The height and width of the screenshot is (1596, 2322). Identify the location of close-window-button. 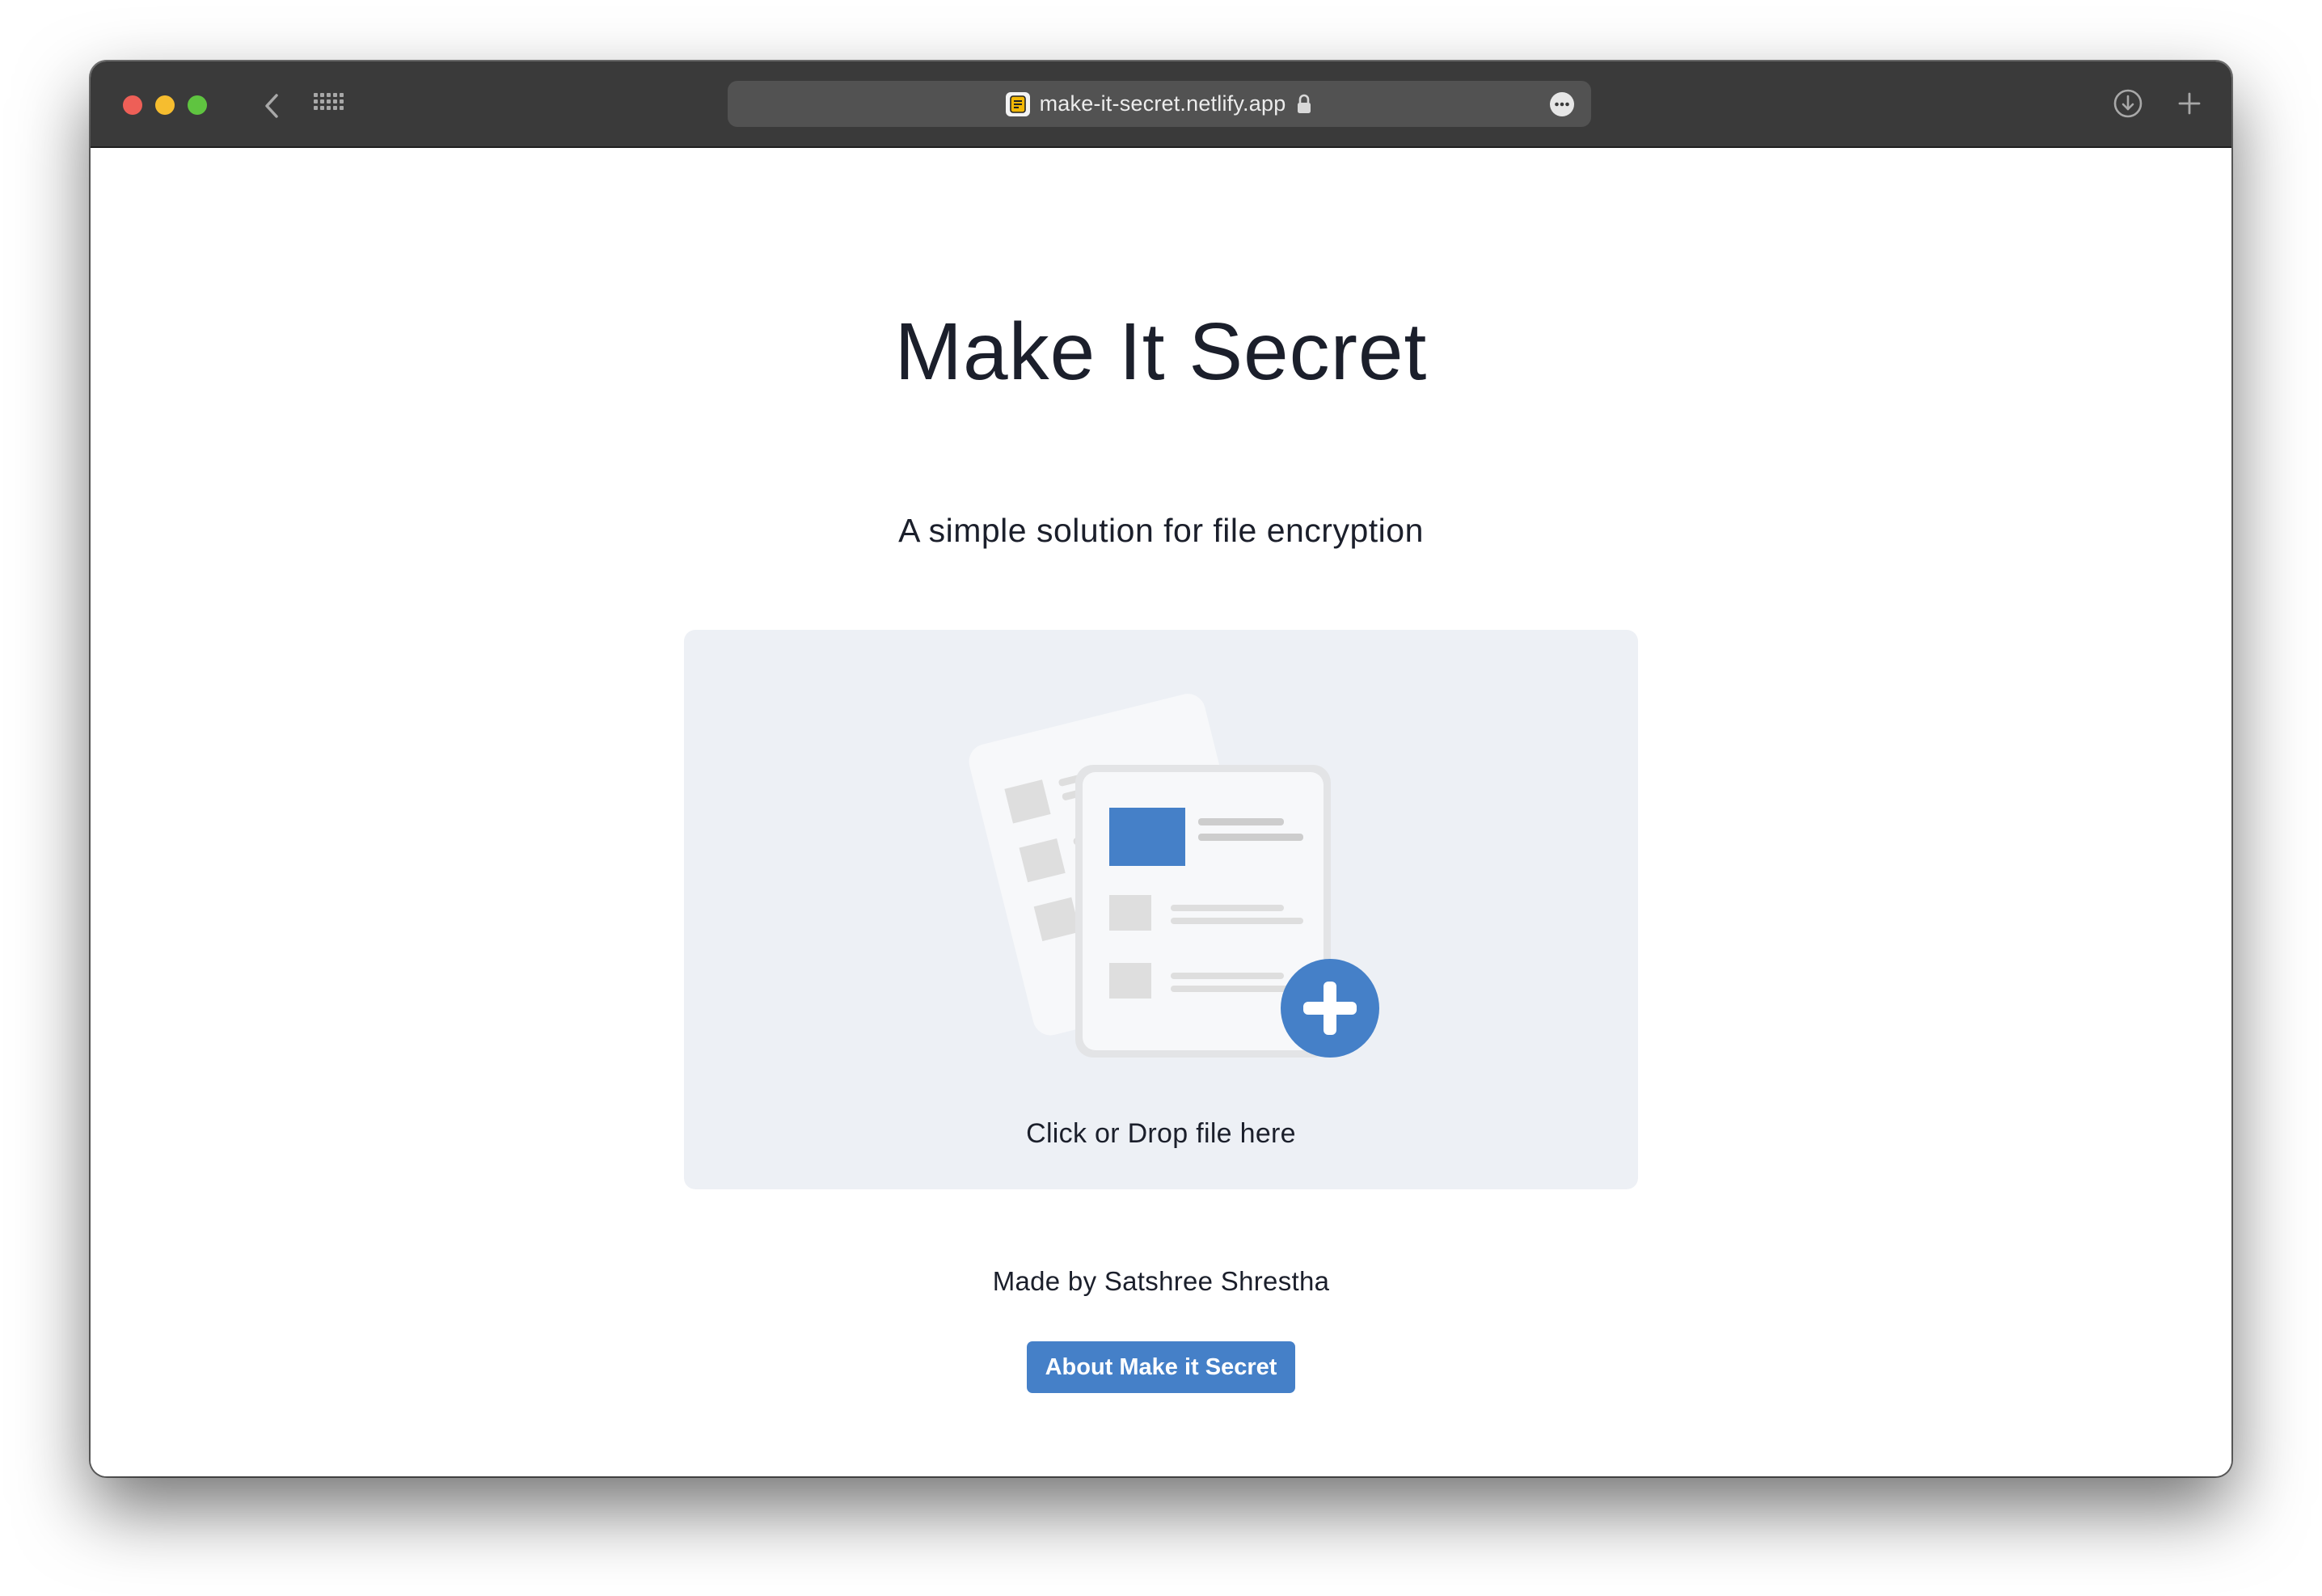
(132, 105).